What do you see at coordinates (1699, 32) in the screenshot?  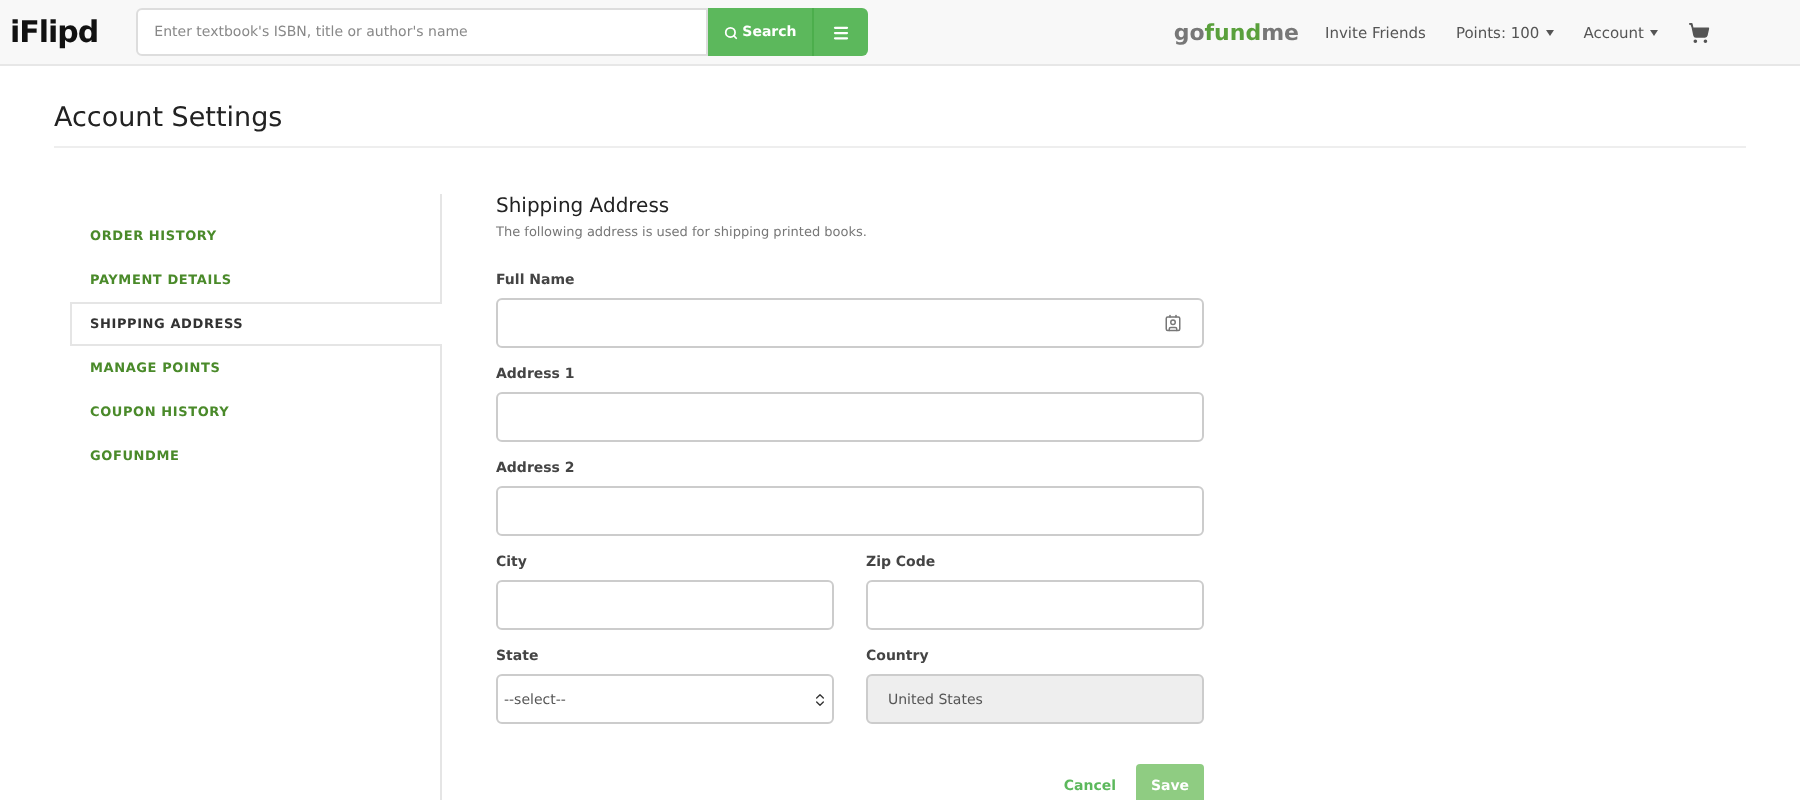 I see `cart-icon` at bounding box center [1699, 32].